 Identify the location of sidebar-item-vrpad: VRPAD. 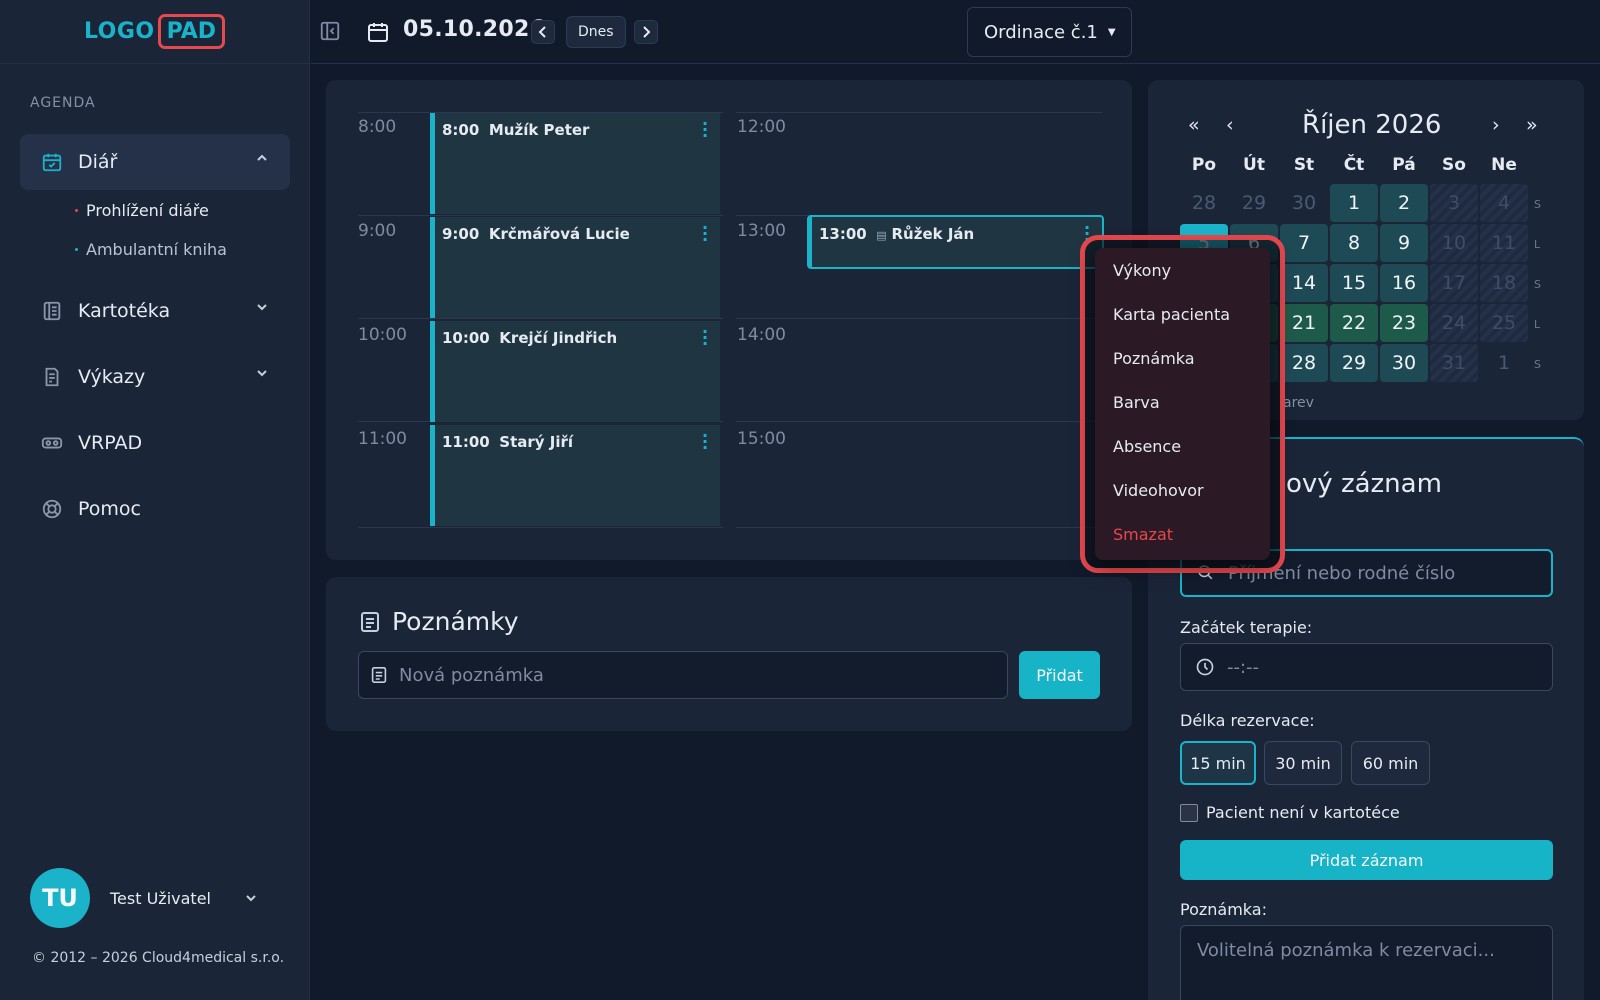
(155, 443).